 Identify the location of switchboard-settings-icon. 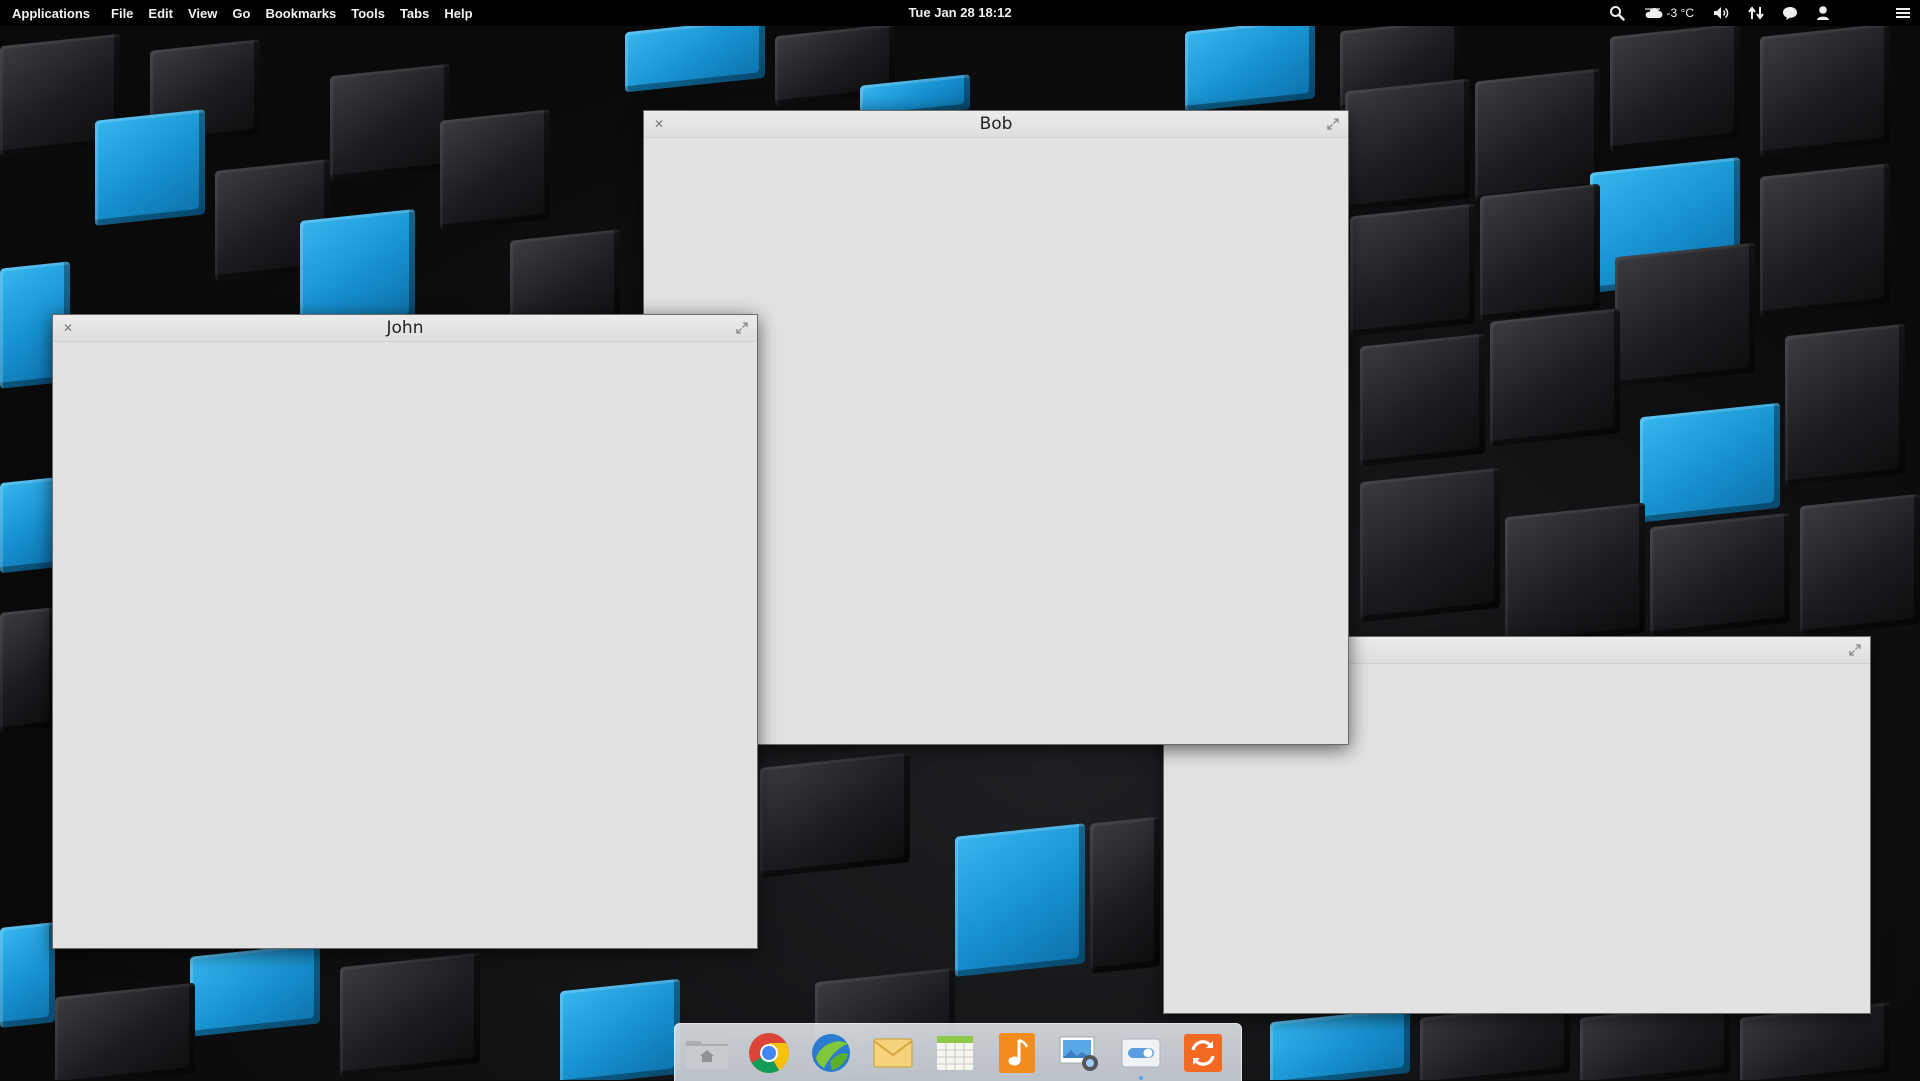
(1141, 1055).